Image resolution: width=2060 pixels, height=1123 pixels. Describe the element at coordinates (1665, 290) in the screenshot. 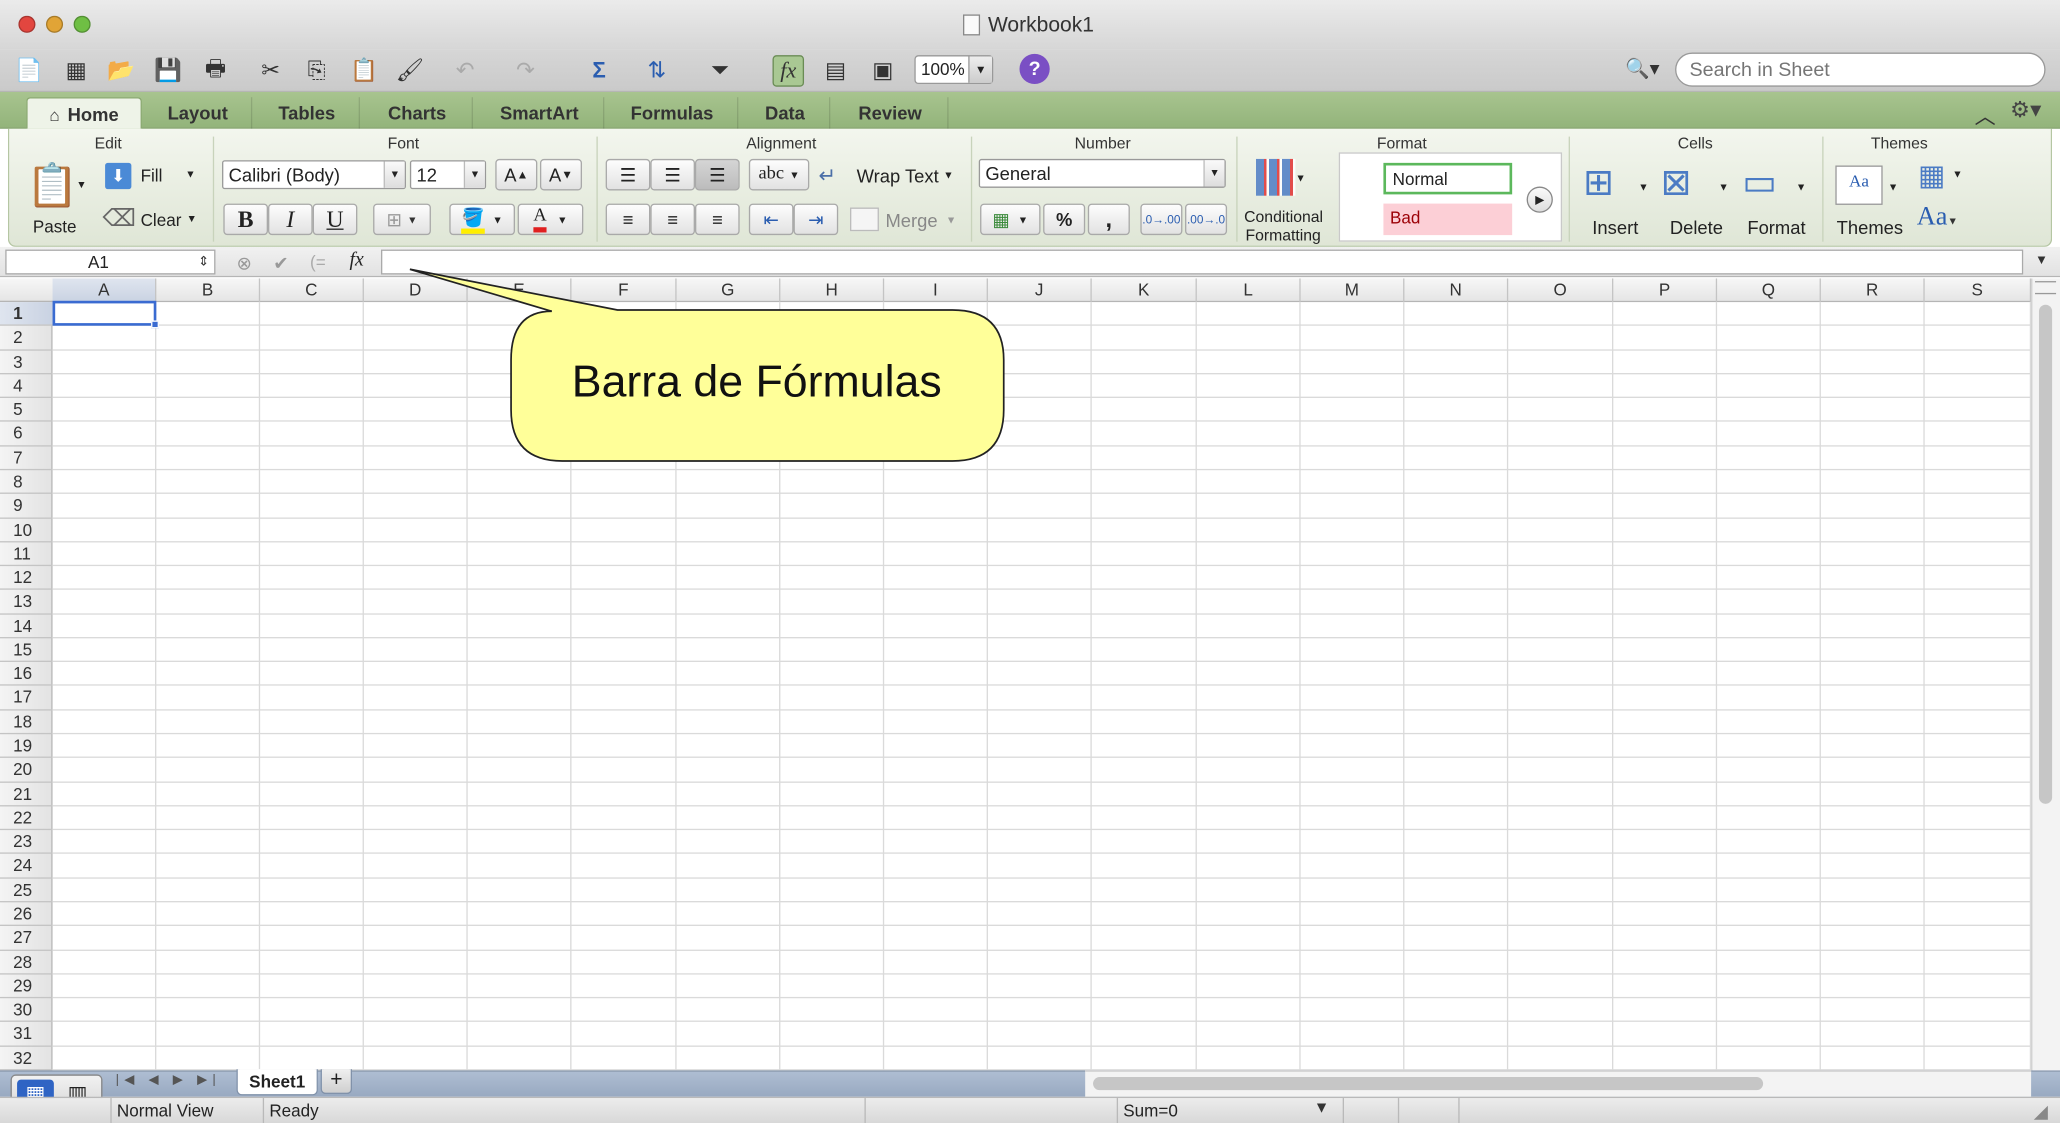

I see `column-header-p: P` at that location.